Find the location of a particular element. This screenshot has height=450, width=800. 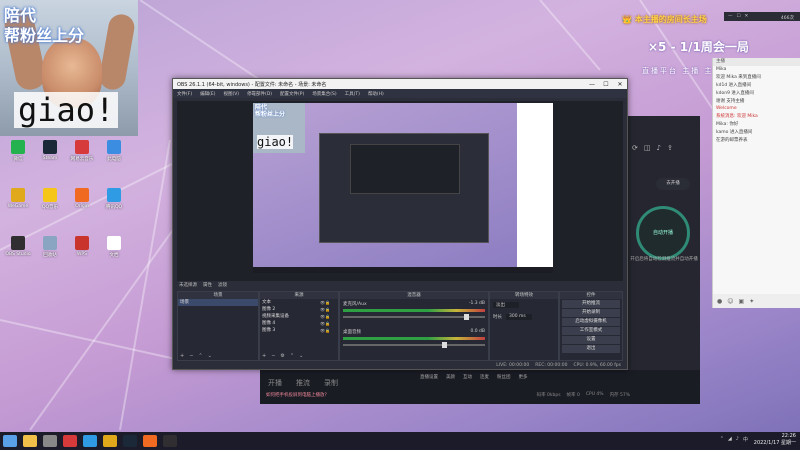

desktop-icon: OBS Studio is located at coordinates (18, 246).